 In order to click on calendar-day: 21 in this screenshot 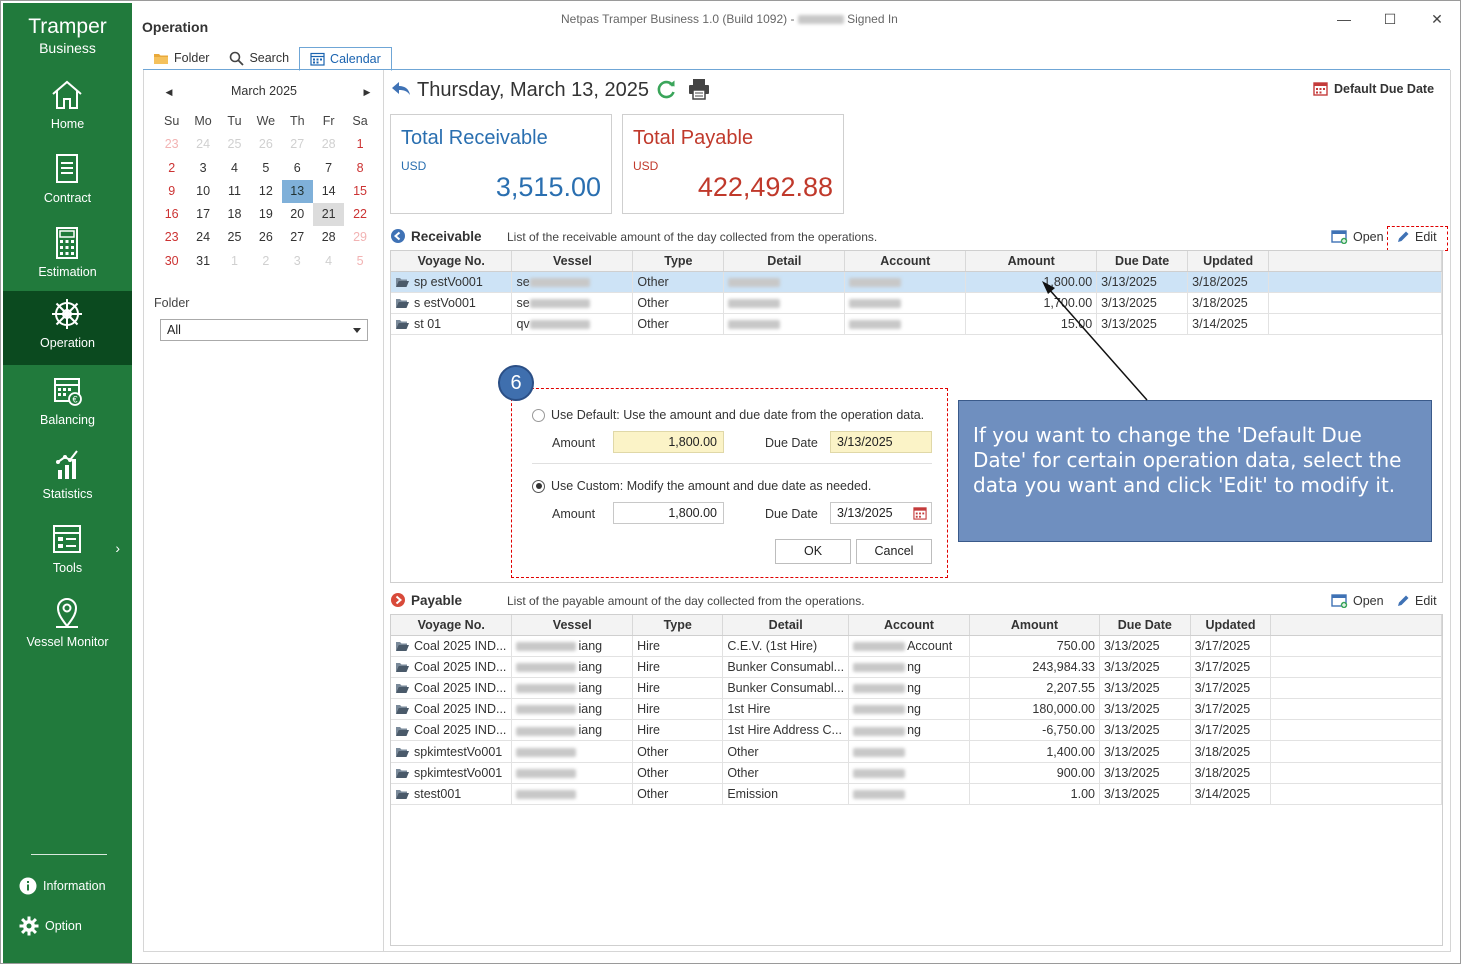, I will do `click(328, 215)`.